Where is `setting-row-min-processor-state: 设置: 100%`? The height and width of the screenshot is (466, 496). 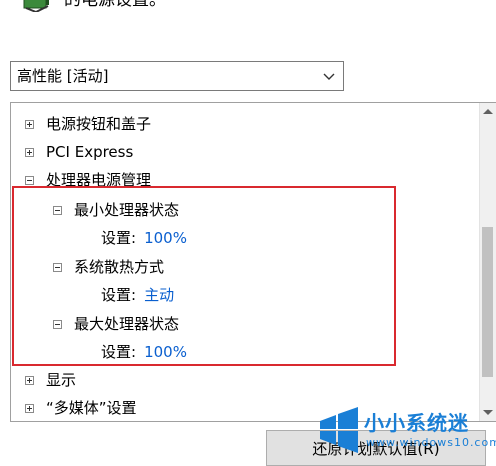
setting-row-min-processor-state: 设置: 100% is located at coordinates (144, 238).